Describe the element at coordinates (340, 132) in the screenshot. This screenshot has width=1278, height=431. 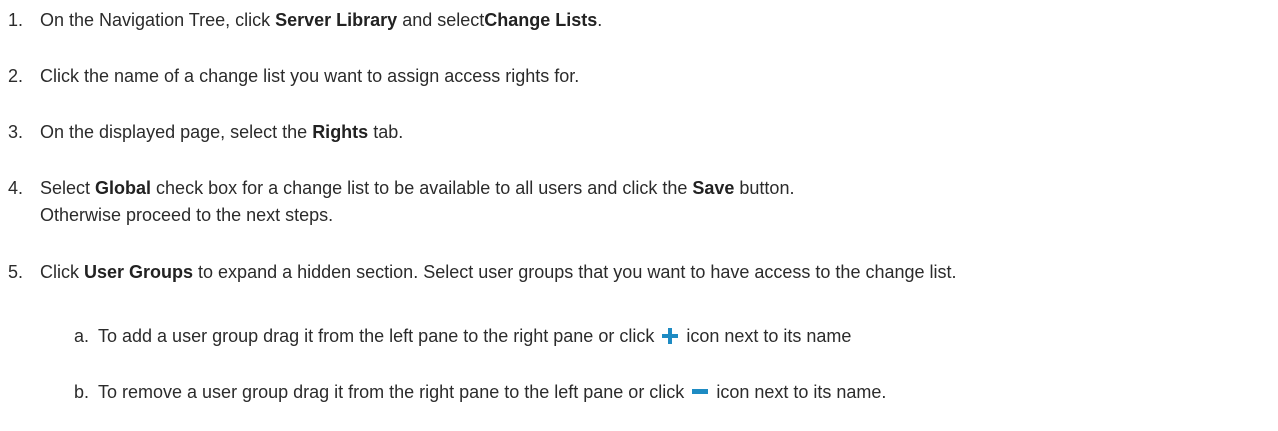
I see `rights-tab-label: Rights` at that location.